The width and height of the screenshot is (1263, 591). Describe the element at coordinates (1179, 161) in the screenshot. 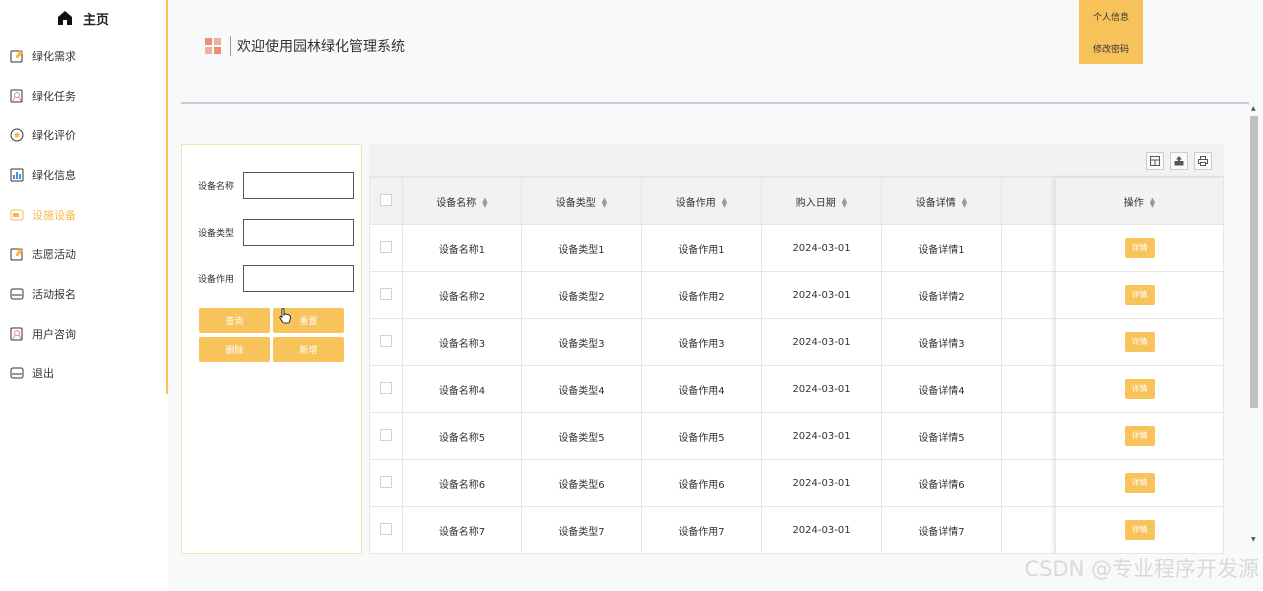

I see `export-icon` at that location.